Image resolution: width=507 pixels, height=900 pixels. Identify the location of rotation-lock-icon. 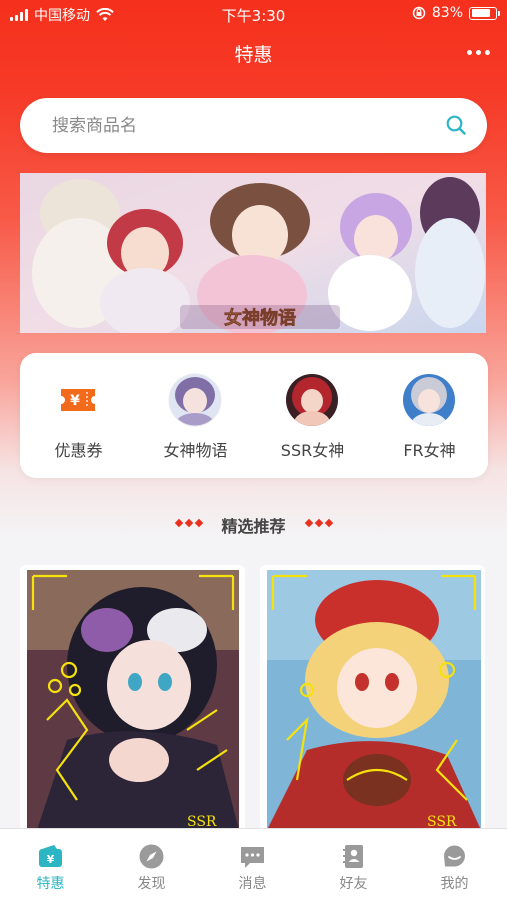
(419, 13).